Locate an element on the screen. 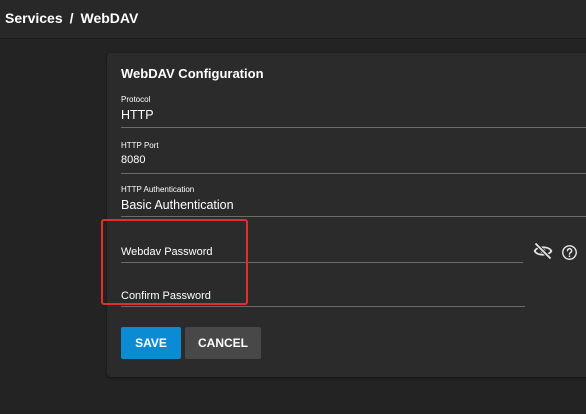  http-port-value: 8080 is located at coordinates (133, 160).